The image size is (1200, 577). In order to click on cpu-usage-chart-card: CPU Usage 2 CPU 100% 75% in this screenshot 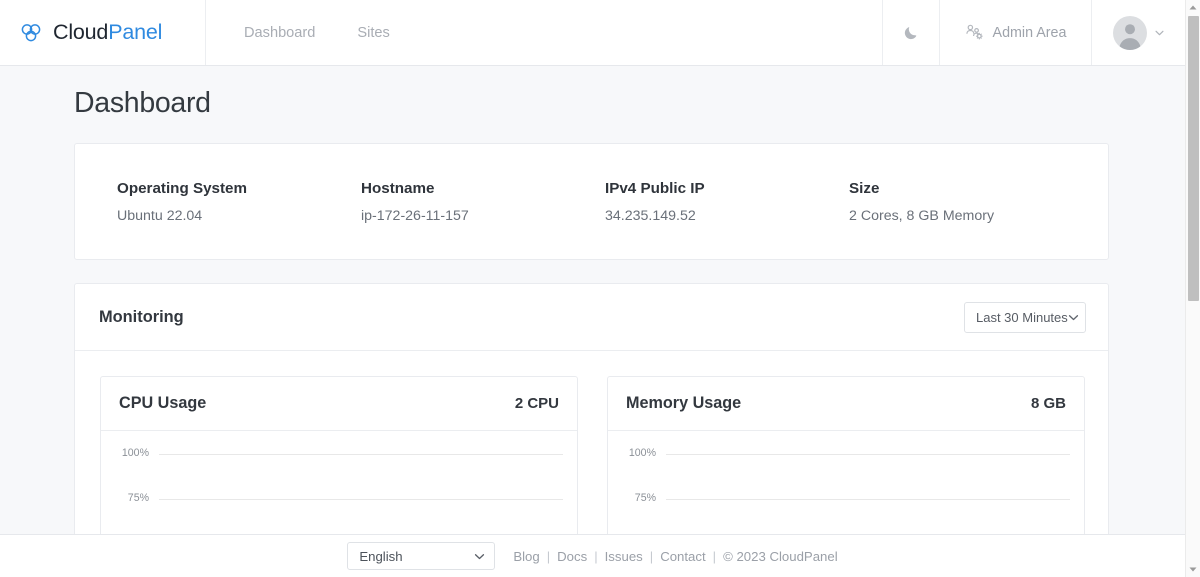, I will do `click(339, 455)`.